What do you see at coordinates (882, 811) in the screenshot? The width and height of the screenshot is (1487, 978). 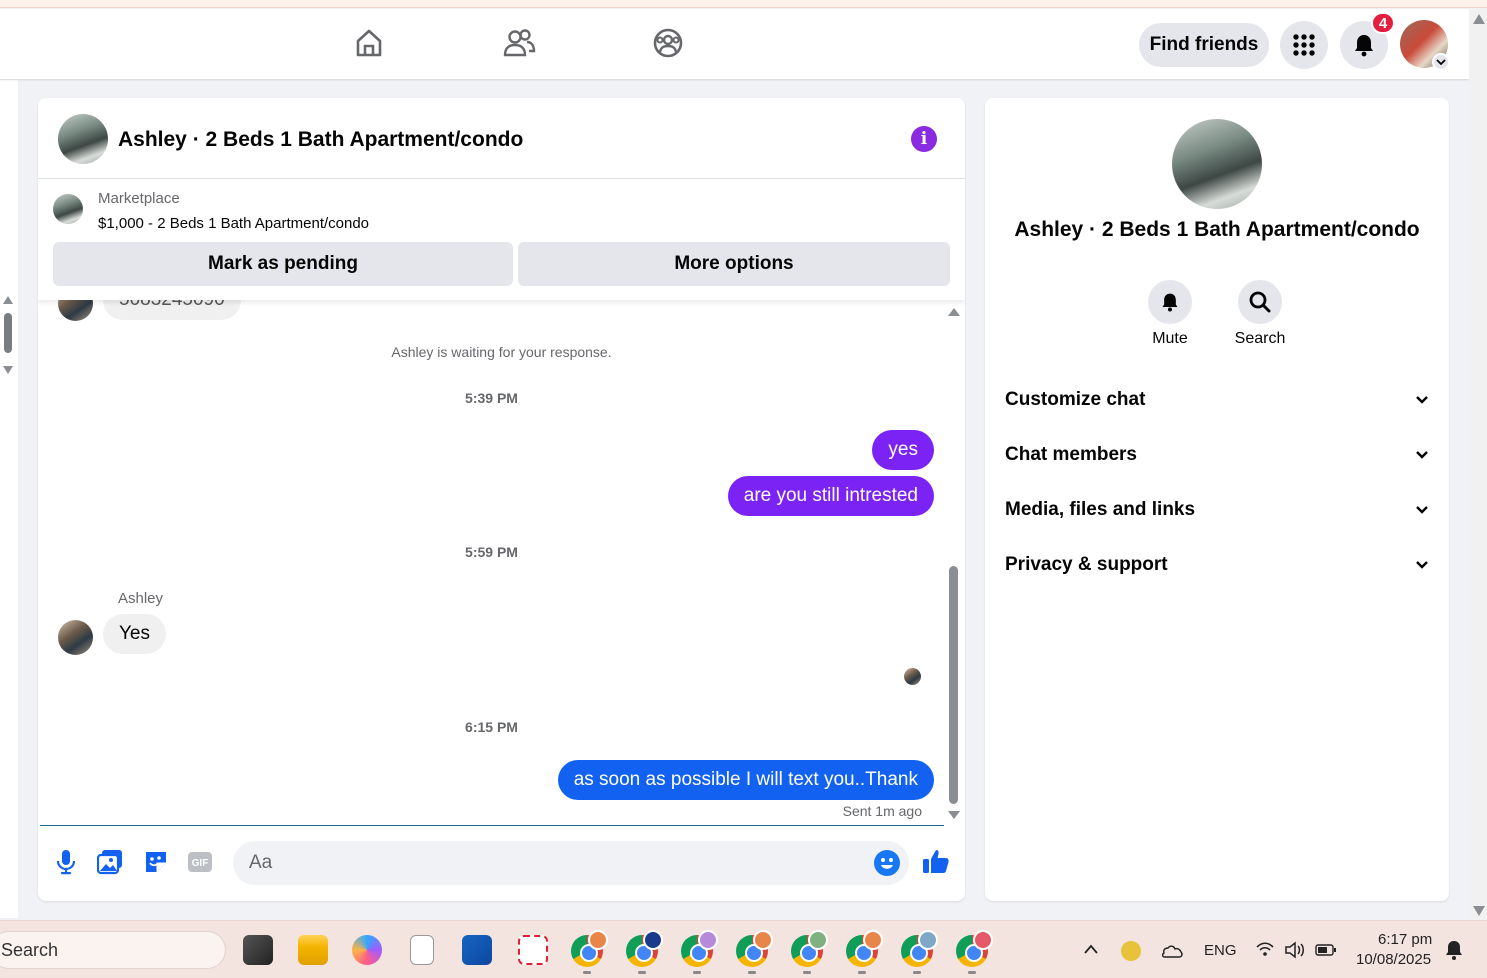 I see `sent-status: Sent 1m ago` at bounding box center [882, 811].